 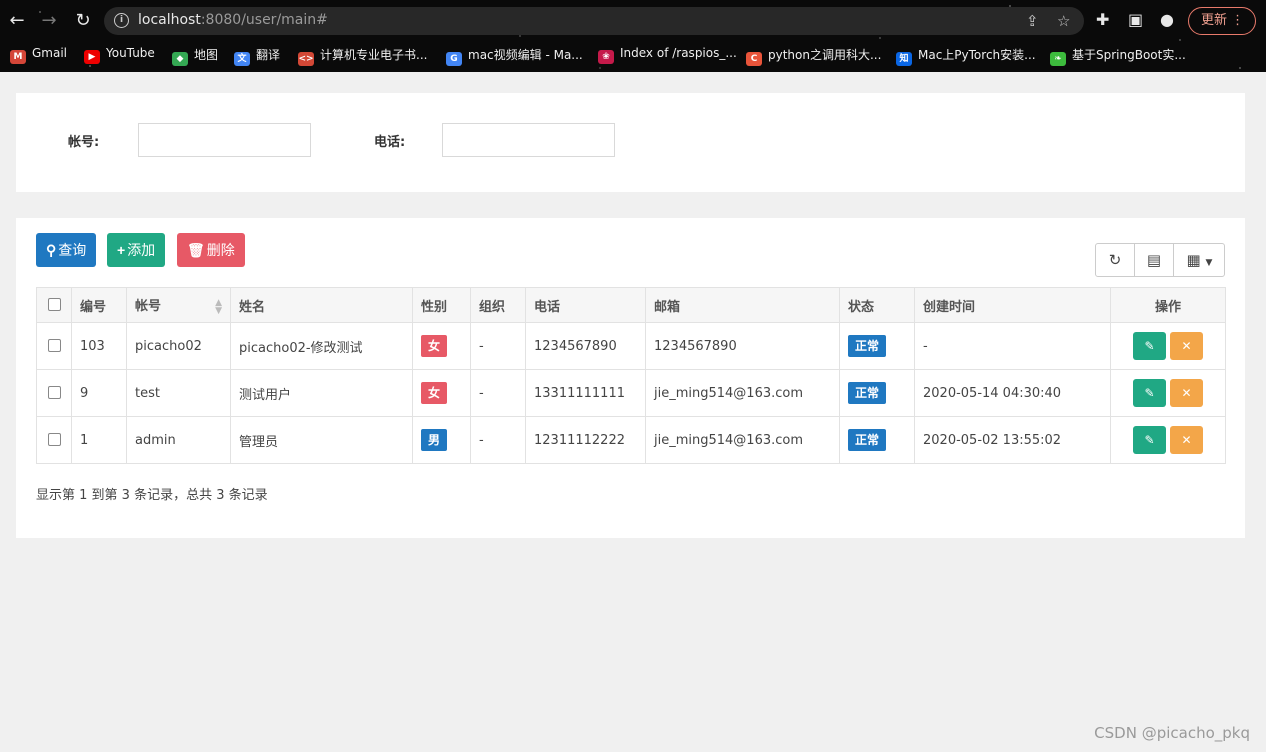 What do you see at coordinates (220, 250) in the screenshot?
I see `delete-label: 删除` at bounding box center [220, 250].